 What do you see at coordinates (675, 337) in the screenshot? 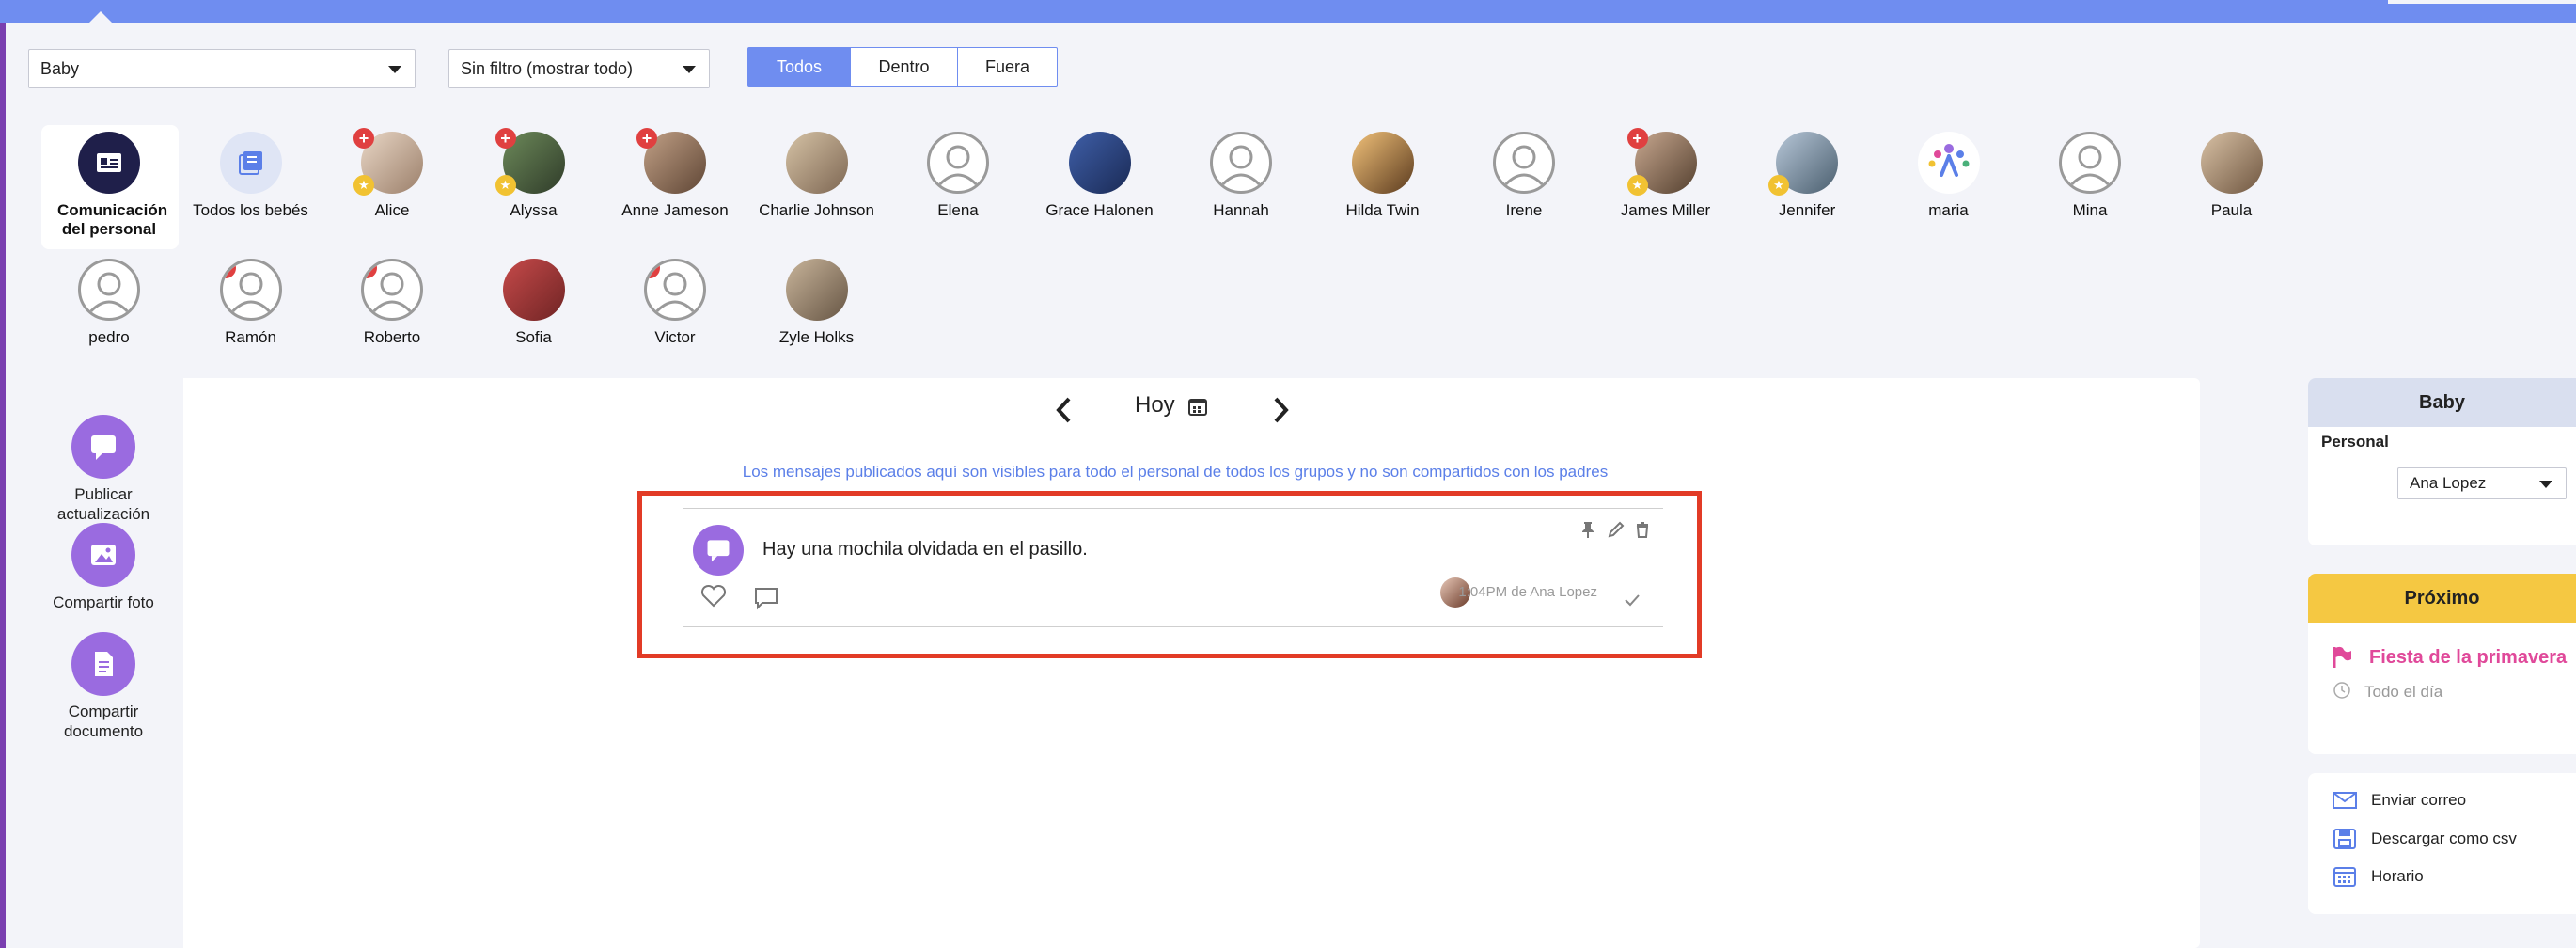
I see `child-name: Victor` at bounding box center [675, 337].